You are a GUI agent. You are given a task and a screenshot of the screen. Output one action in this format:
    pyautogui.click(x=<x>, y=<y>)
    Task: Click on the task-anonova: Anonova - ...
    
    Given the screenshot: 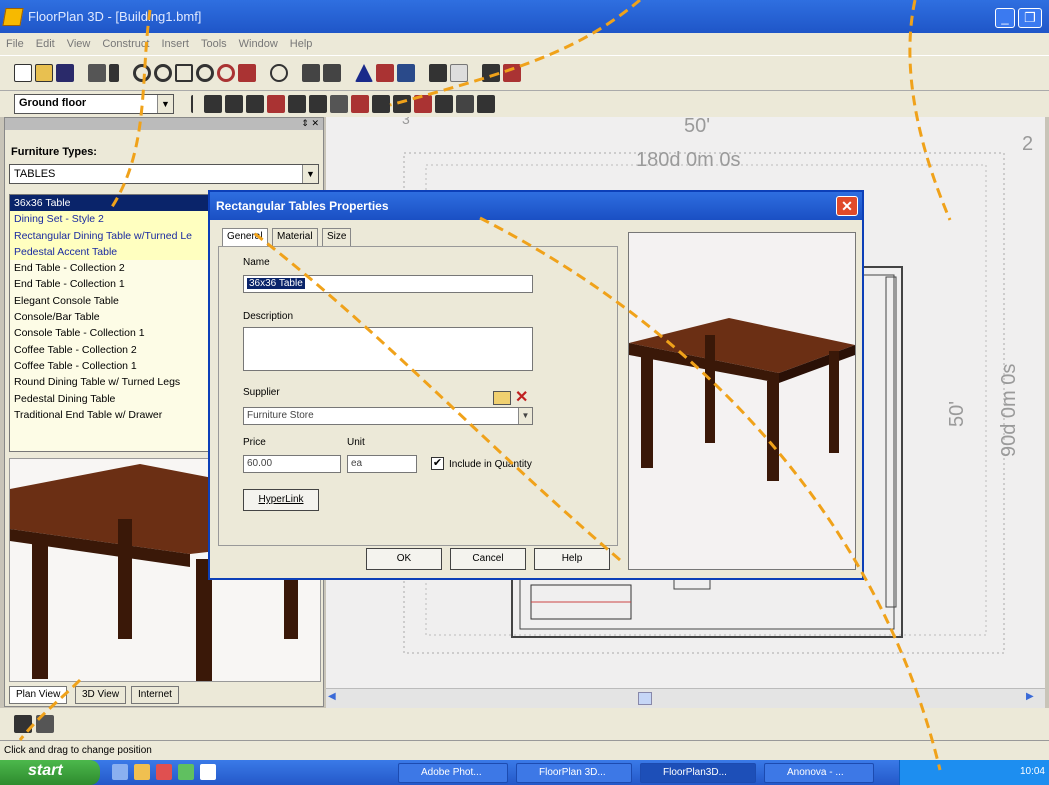 What is the action you would take?
    pyautogui.click(x=819, y=773)
    